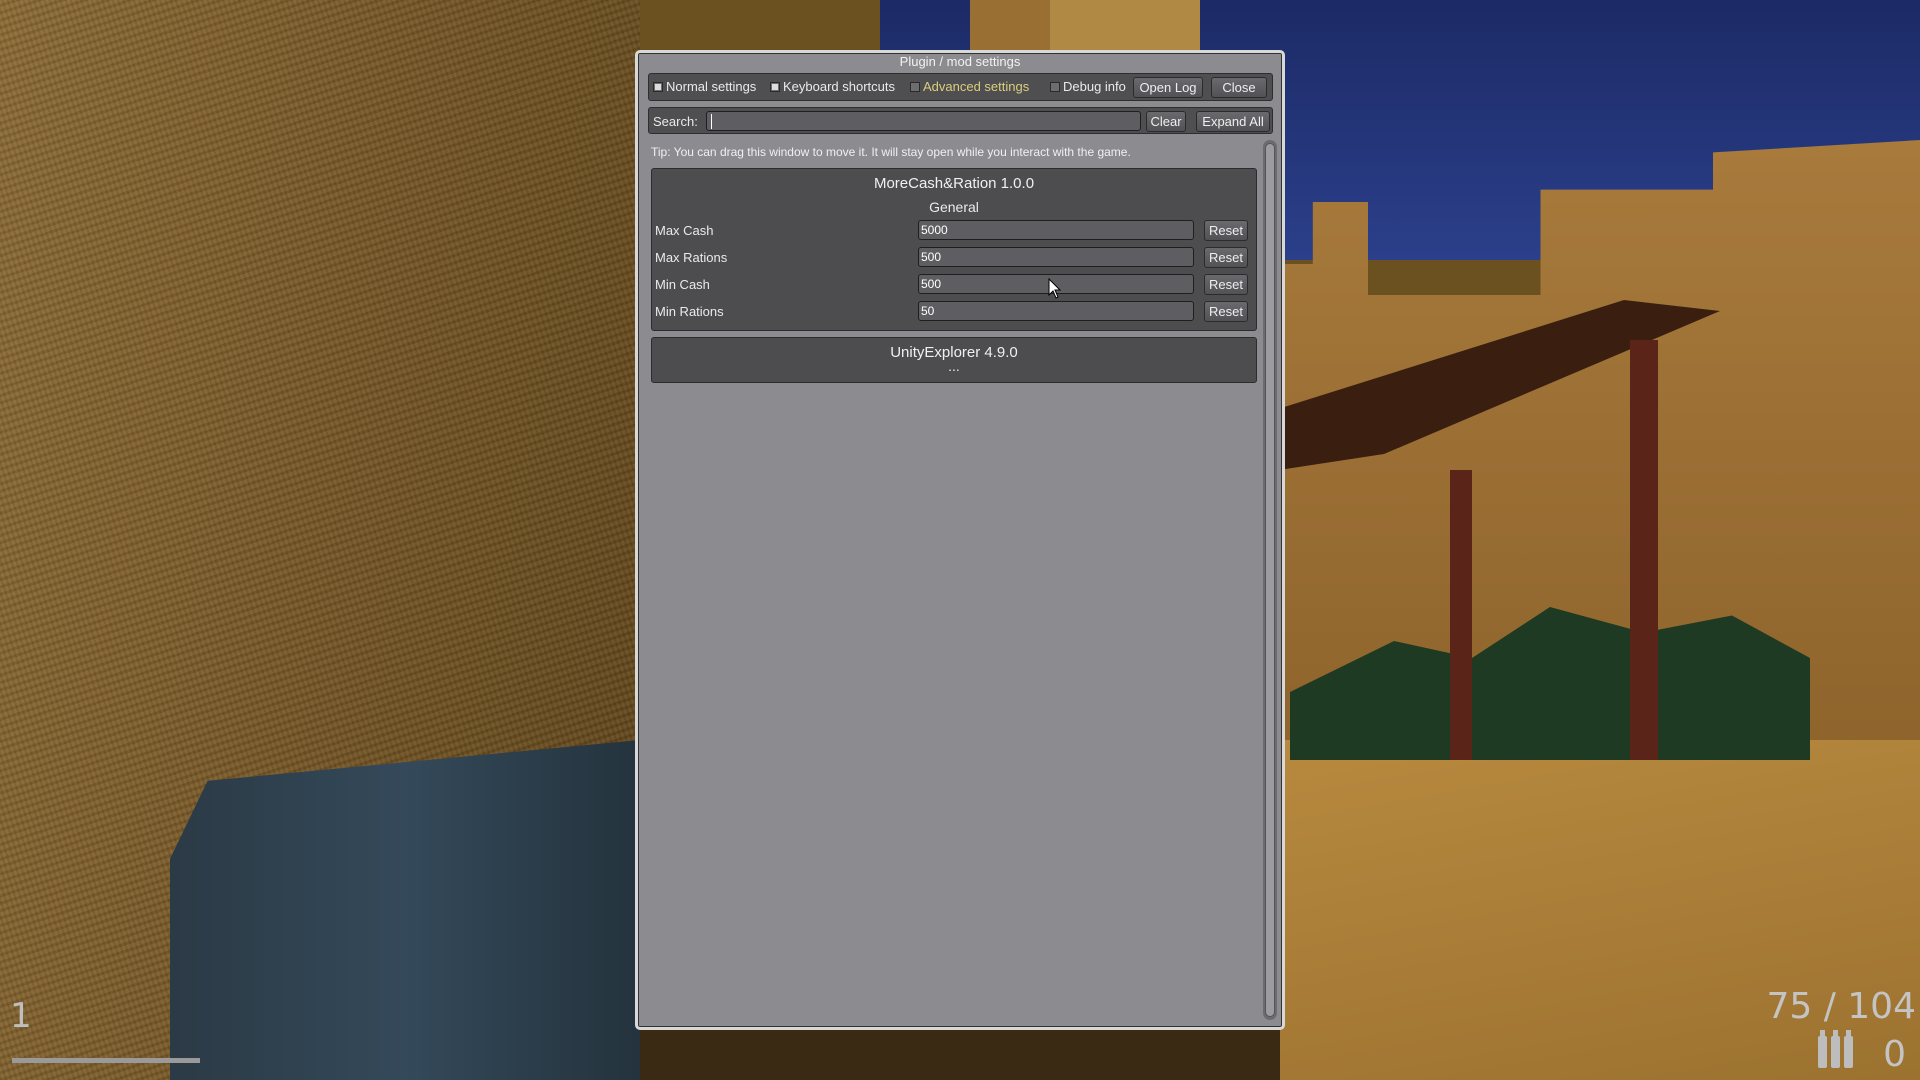 The image size is (1920, 1080). I want to click on normal-settings-label: Normal settings, so click(711, 86).